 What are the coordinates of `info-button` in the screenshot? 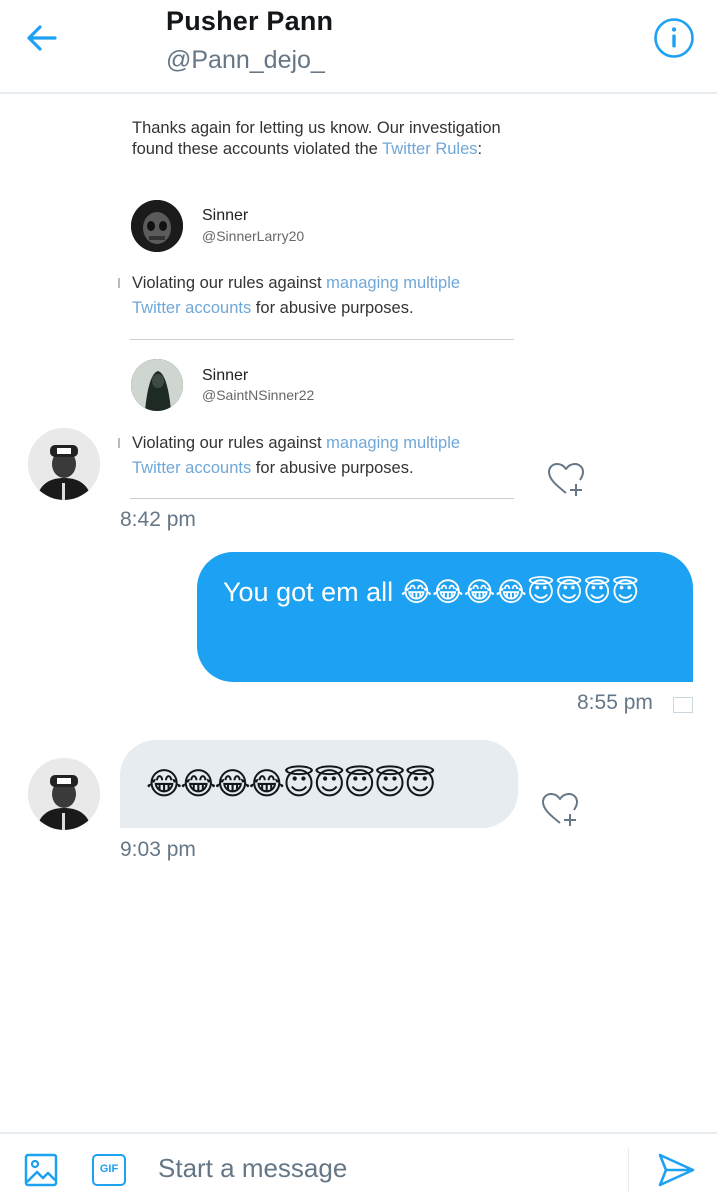 It's located at (674, 38).